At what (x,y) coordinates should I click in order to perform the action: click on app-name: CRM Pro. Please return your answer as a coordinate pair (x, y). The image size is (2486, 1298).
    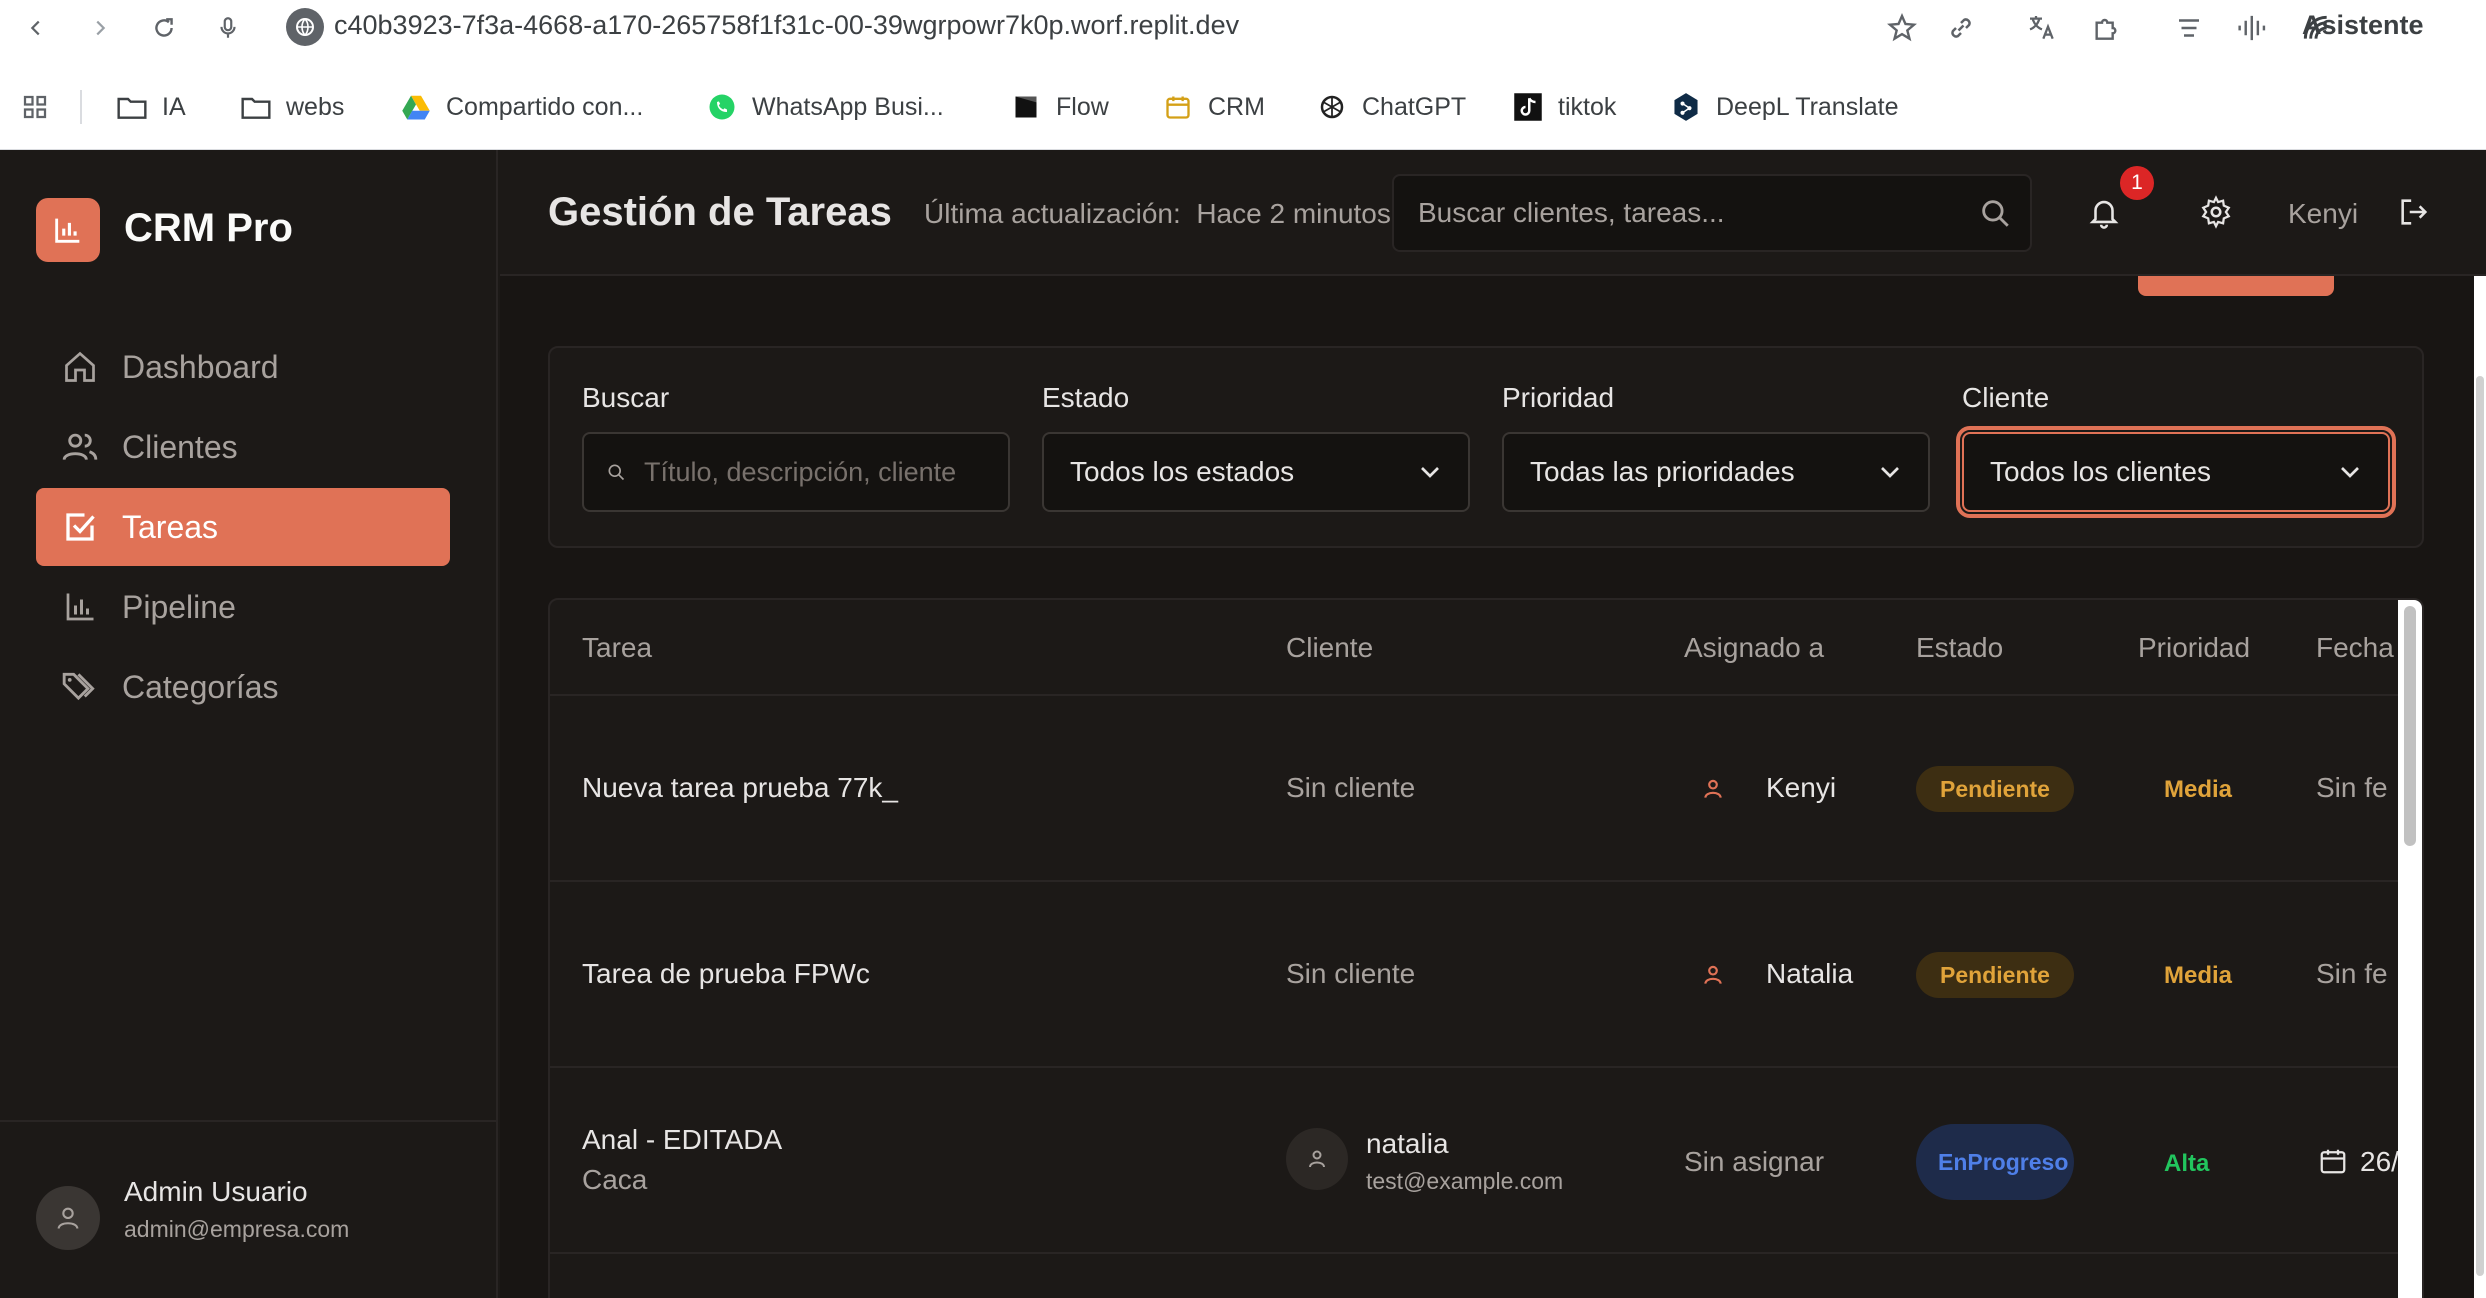
    Looking at the image, I should click on (208, 228).